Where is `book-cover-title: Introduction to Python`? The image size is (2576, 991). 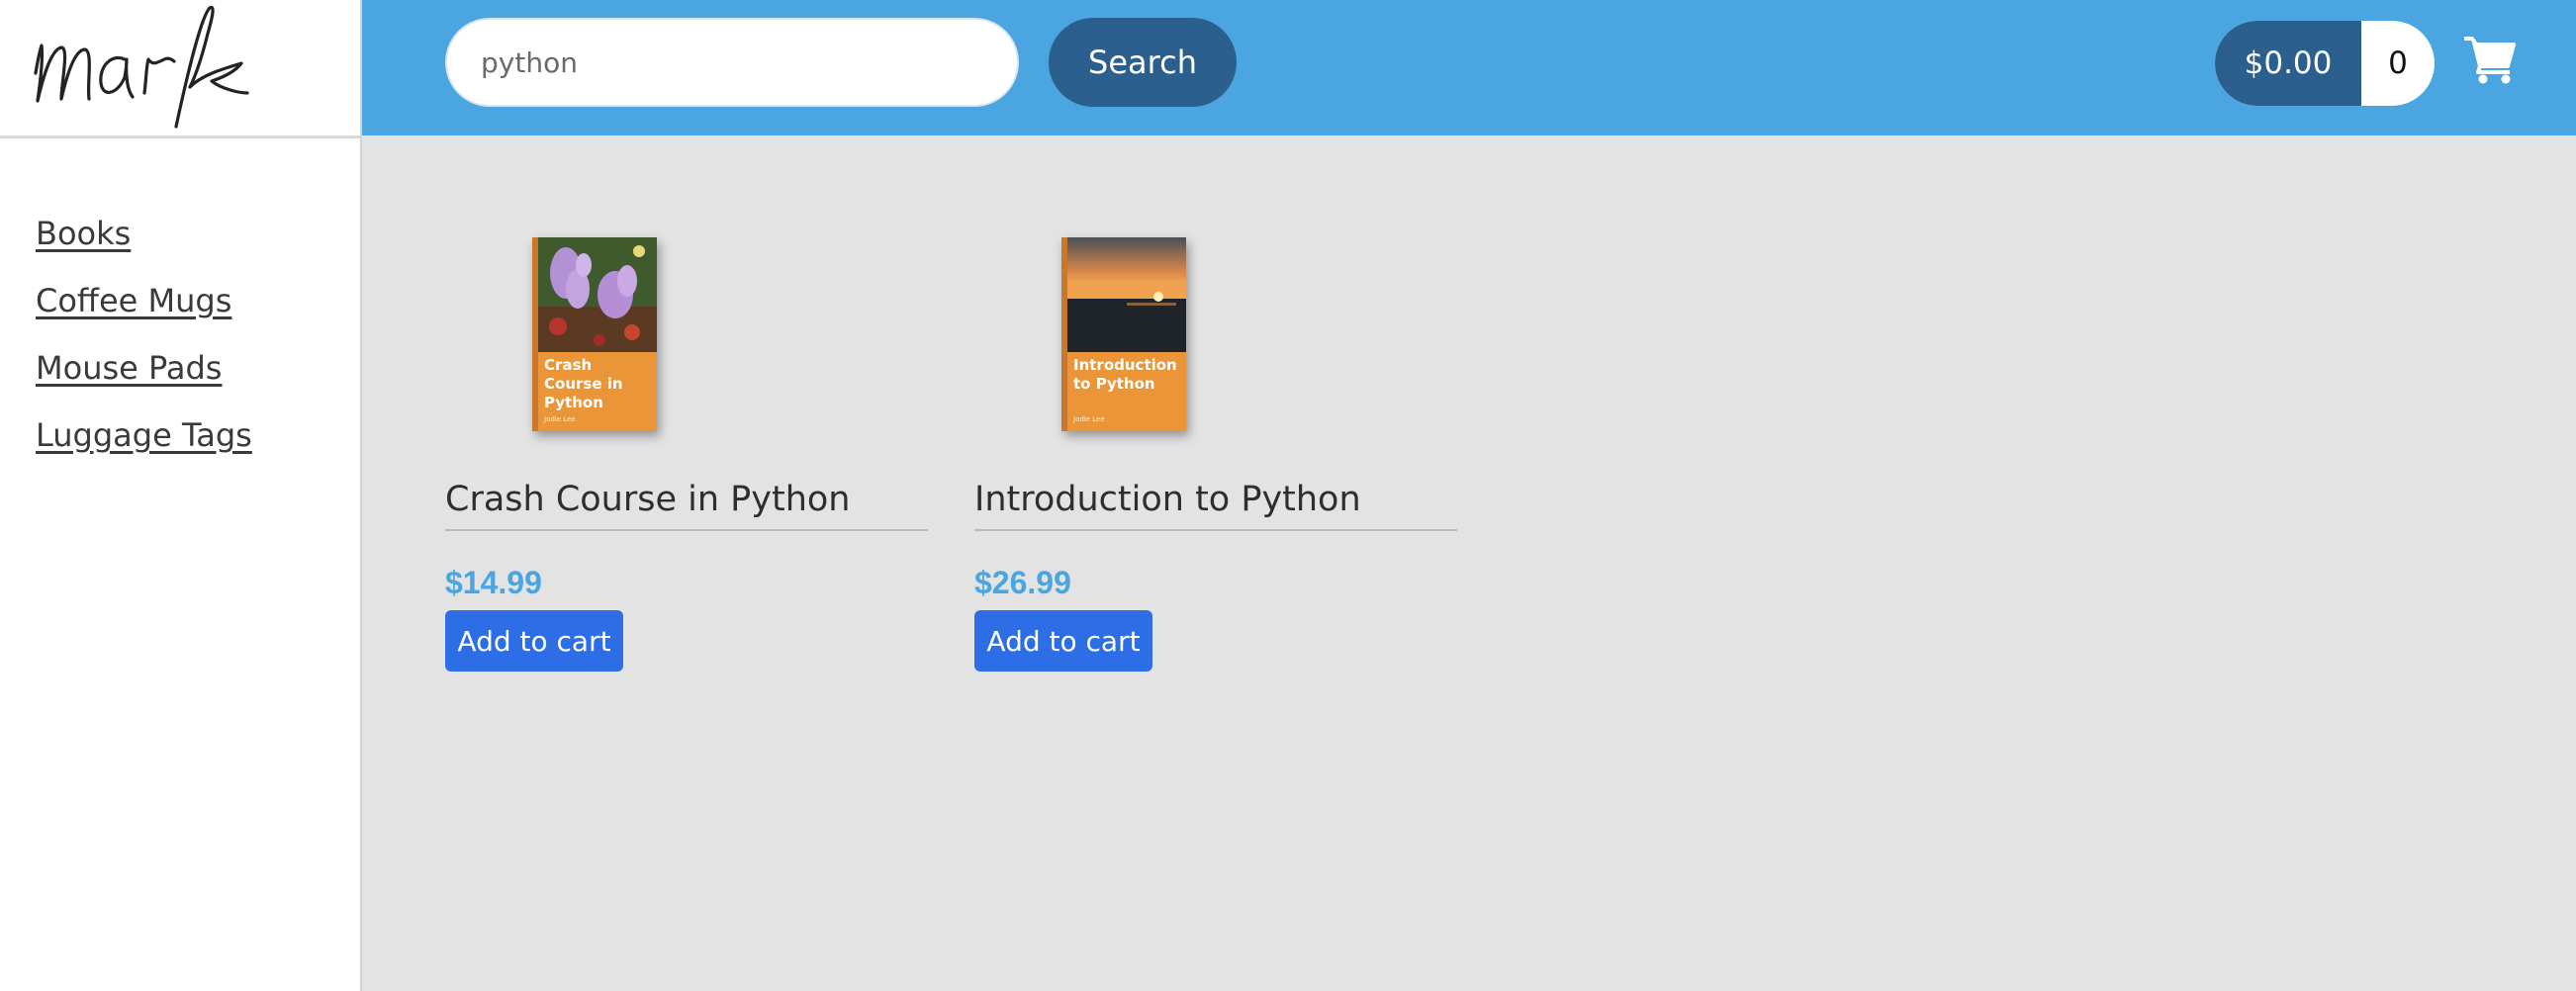 book-cover-title: Introduction to Python is located at coordinates (1125, 375).